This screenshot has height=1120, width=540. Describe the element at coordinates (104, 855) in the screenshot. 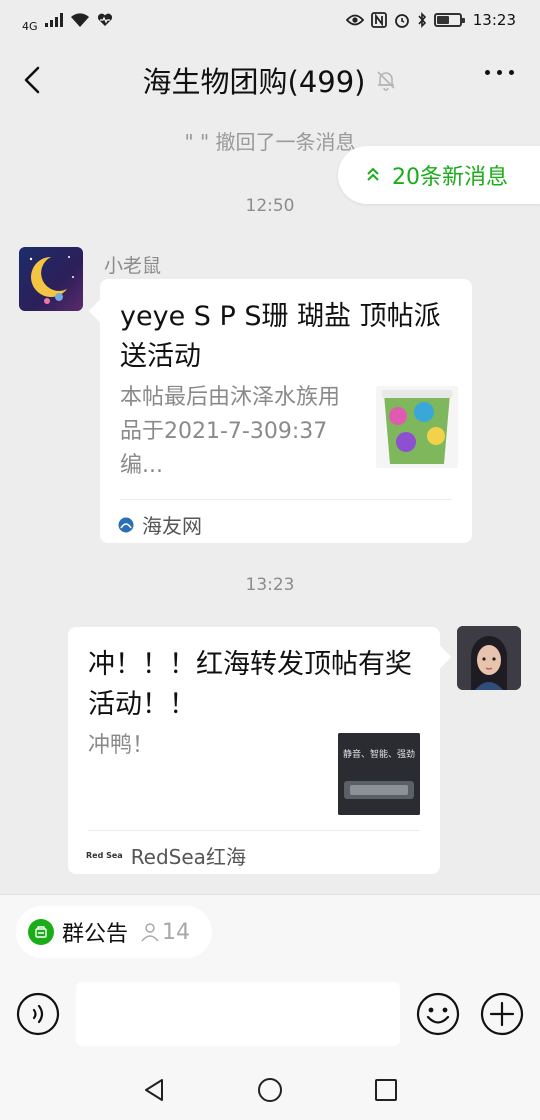

I see `redsea-logo: Red Sea` at that location.